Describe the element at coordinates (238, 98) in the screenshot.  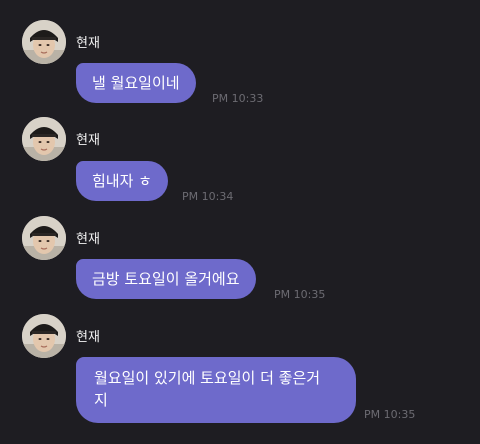
I see `message-timestamp: PM 10:33` at that location.